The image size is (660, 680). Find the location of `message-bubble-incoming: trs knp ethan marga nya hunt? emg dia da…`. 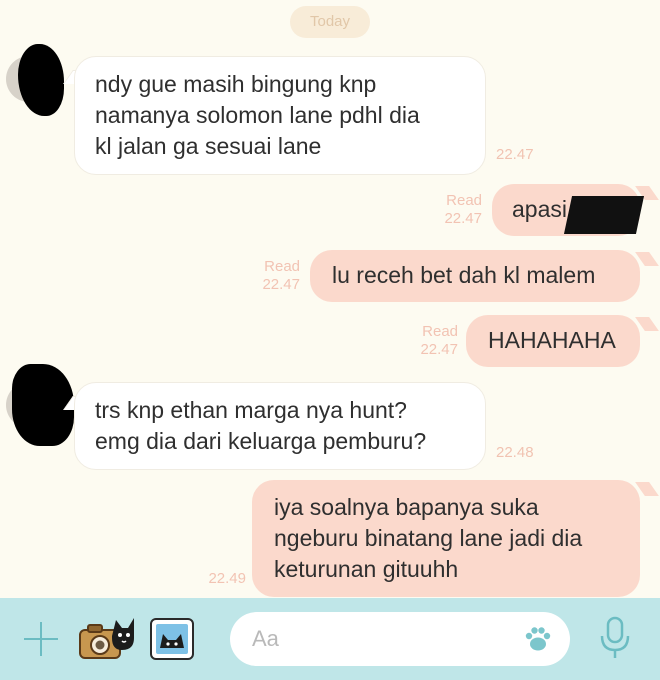

message-bubble-incoming: trs knp ethan marga nya hunt? emg dia da… is located at coordinates (280, 426).